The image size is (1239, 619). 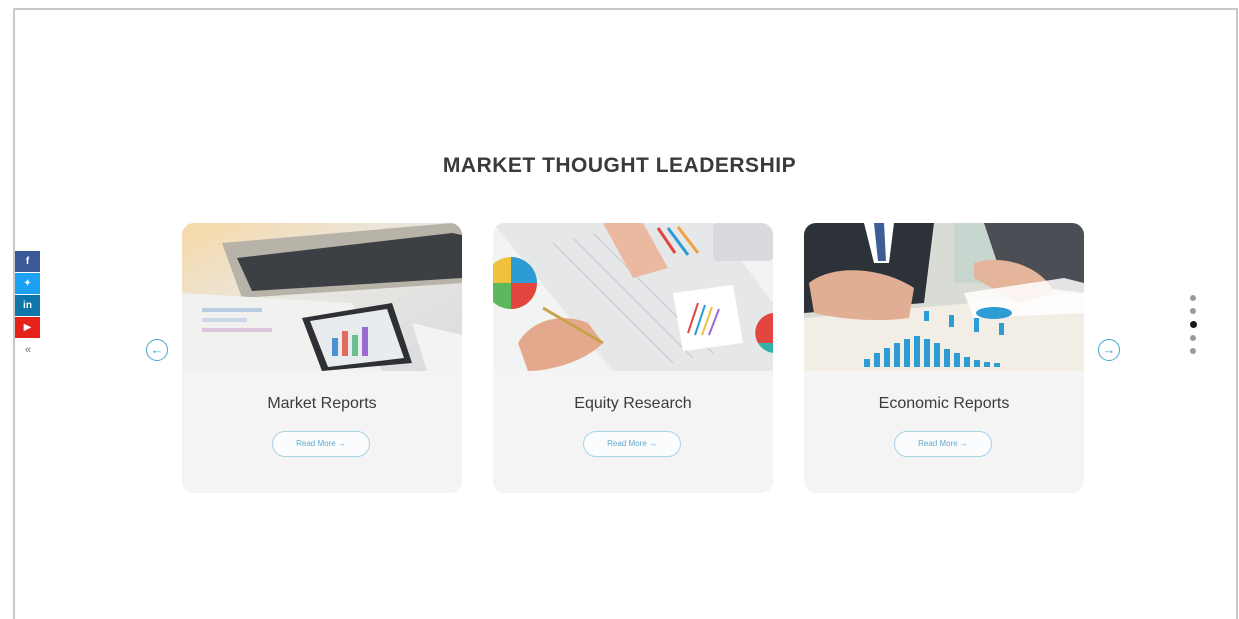 What do you see at coordinates (322, 297) in the screenshot?
I see `market-reports-image` at bounding box center [322, 297].